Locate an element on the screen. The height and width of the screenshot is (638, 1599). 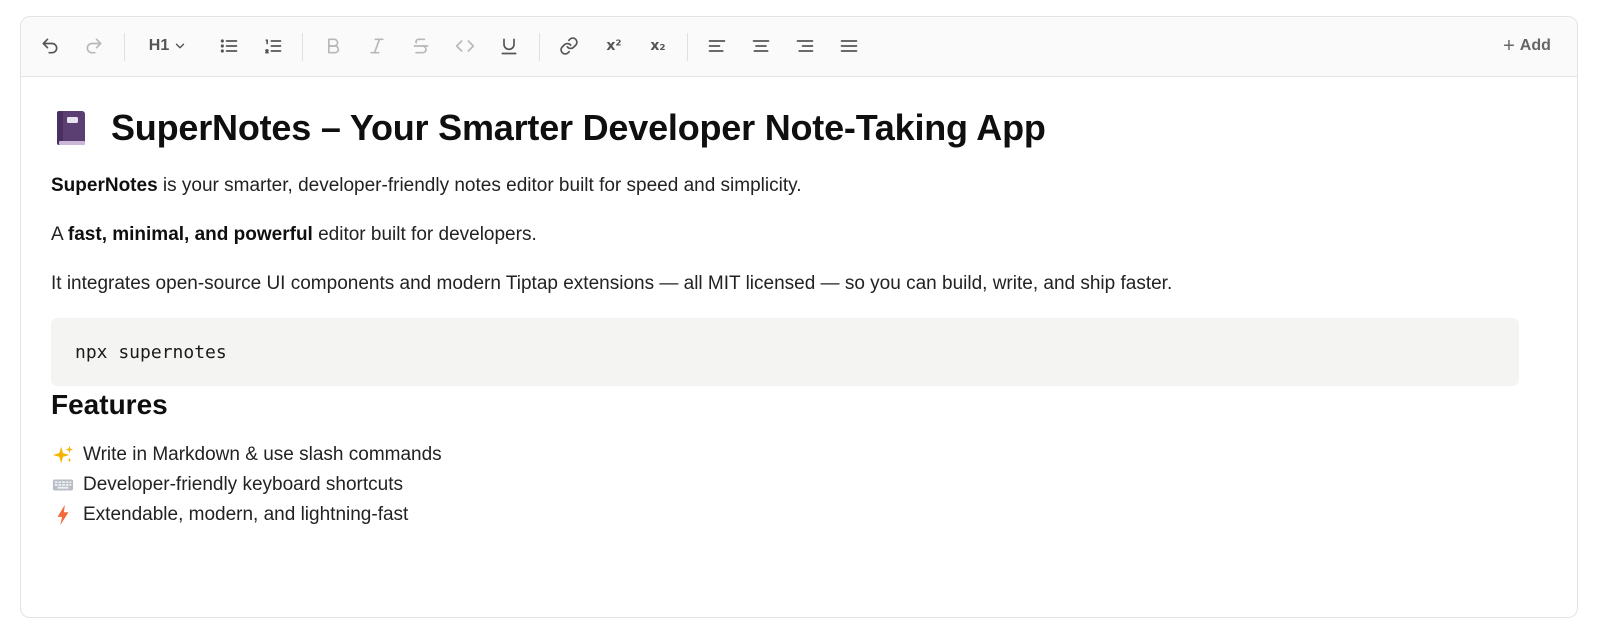
feature-text: Write in Markdown & use slash commands is located at coordinates (262, 454).